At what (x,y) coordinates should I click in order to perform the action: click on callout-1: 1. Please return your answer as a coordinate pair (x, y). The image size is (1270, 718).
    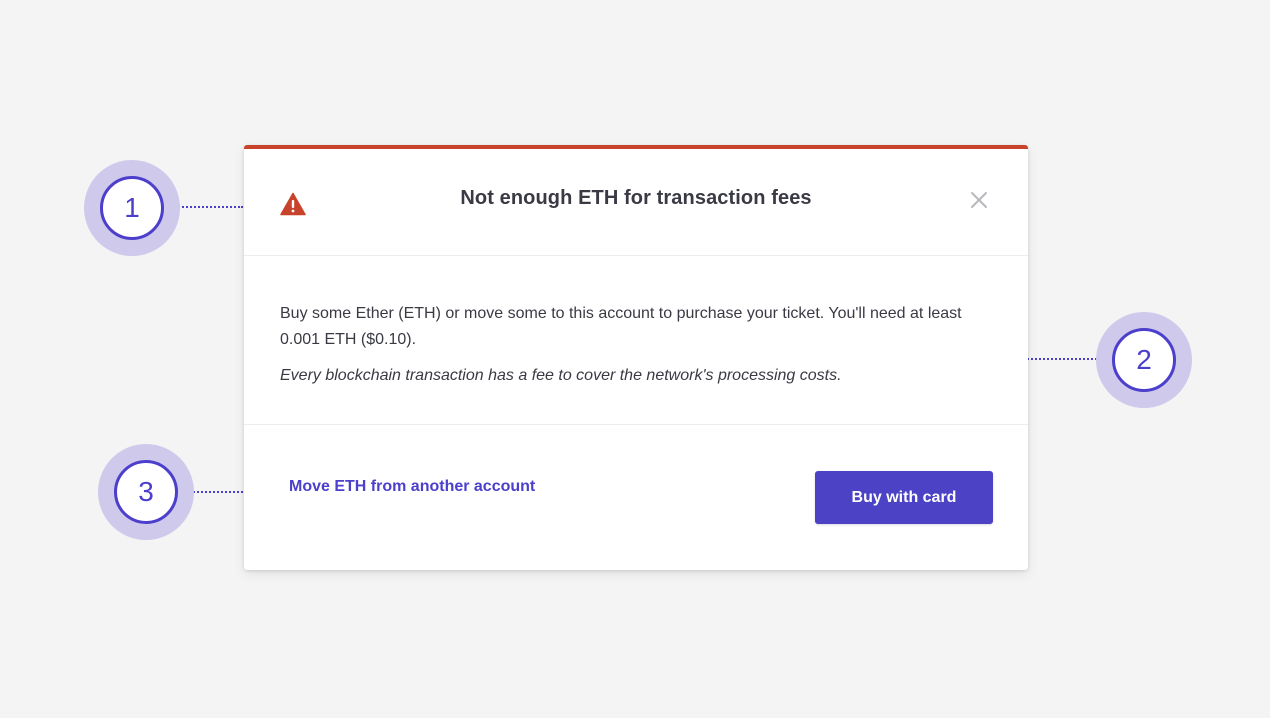
    Looking at the image, I should click on (132, 208).